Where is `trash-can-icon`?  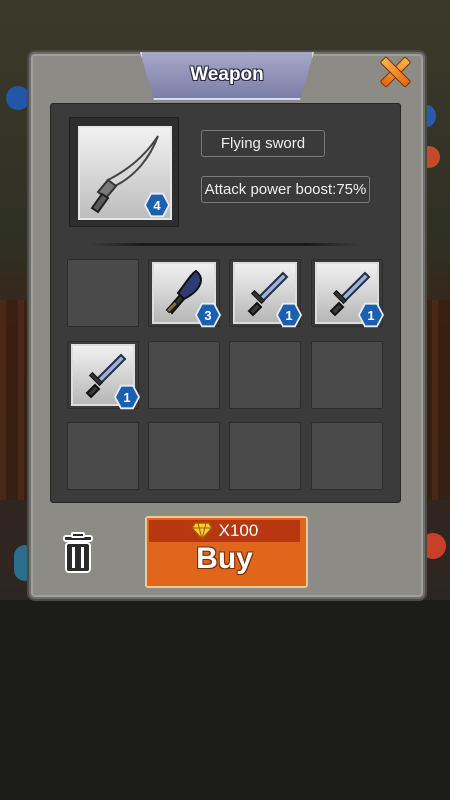 trash-can-icon is located at coordinates (78, 554).